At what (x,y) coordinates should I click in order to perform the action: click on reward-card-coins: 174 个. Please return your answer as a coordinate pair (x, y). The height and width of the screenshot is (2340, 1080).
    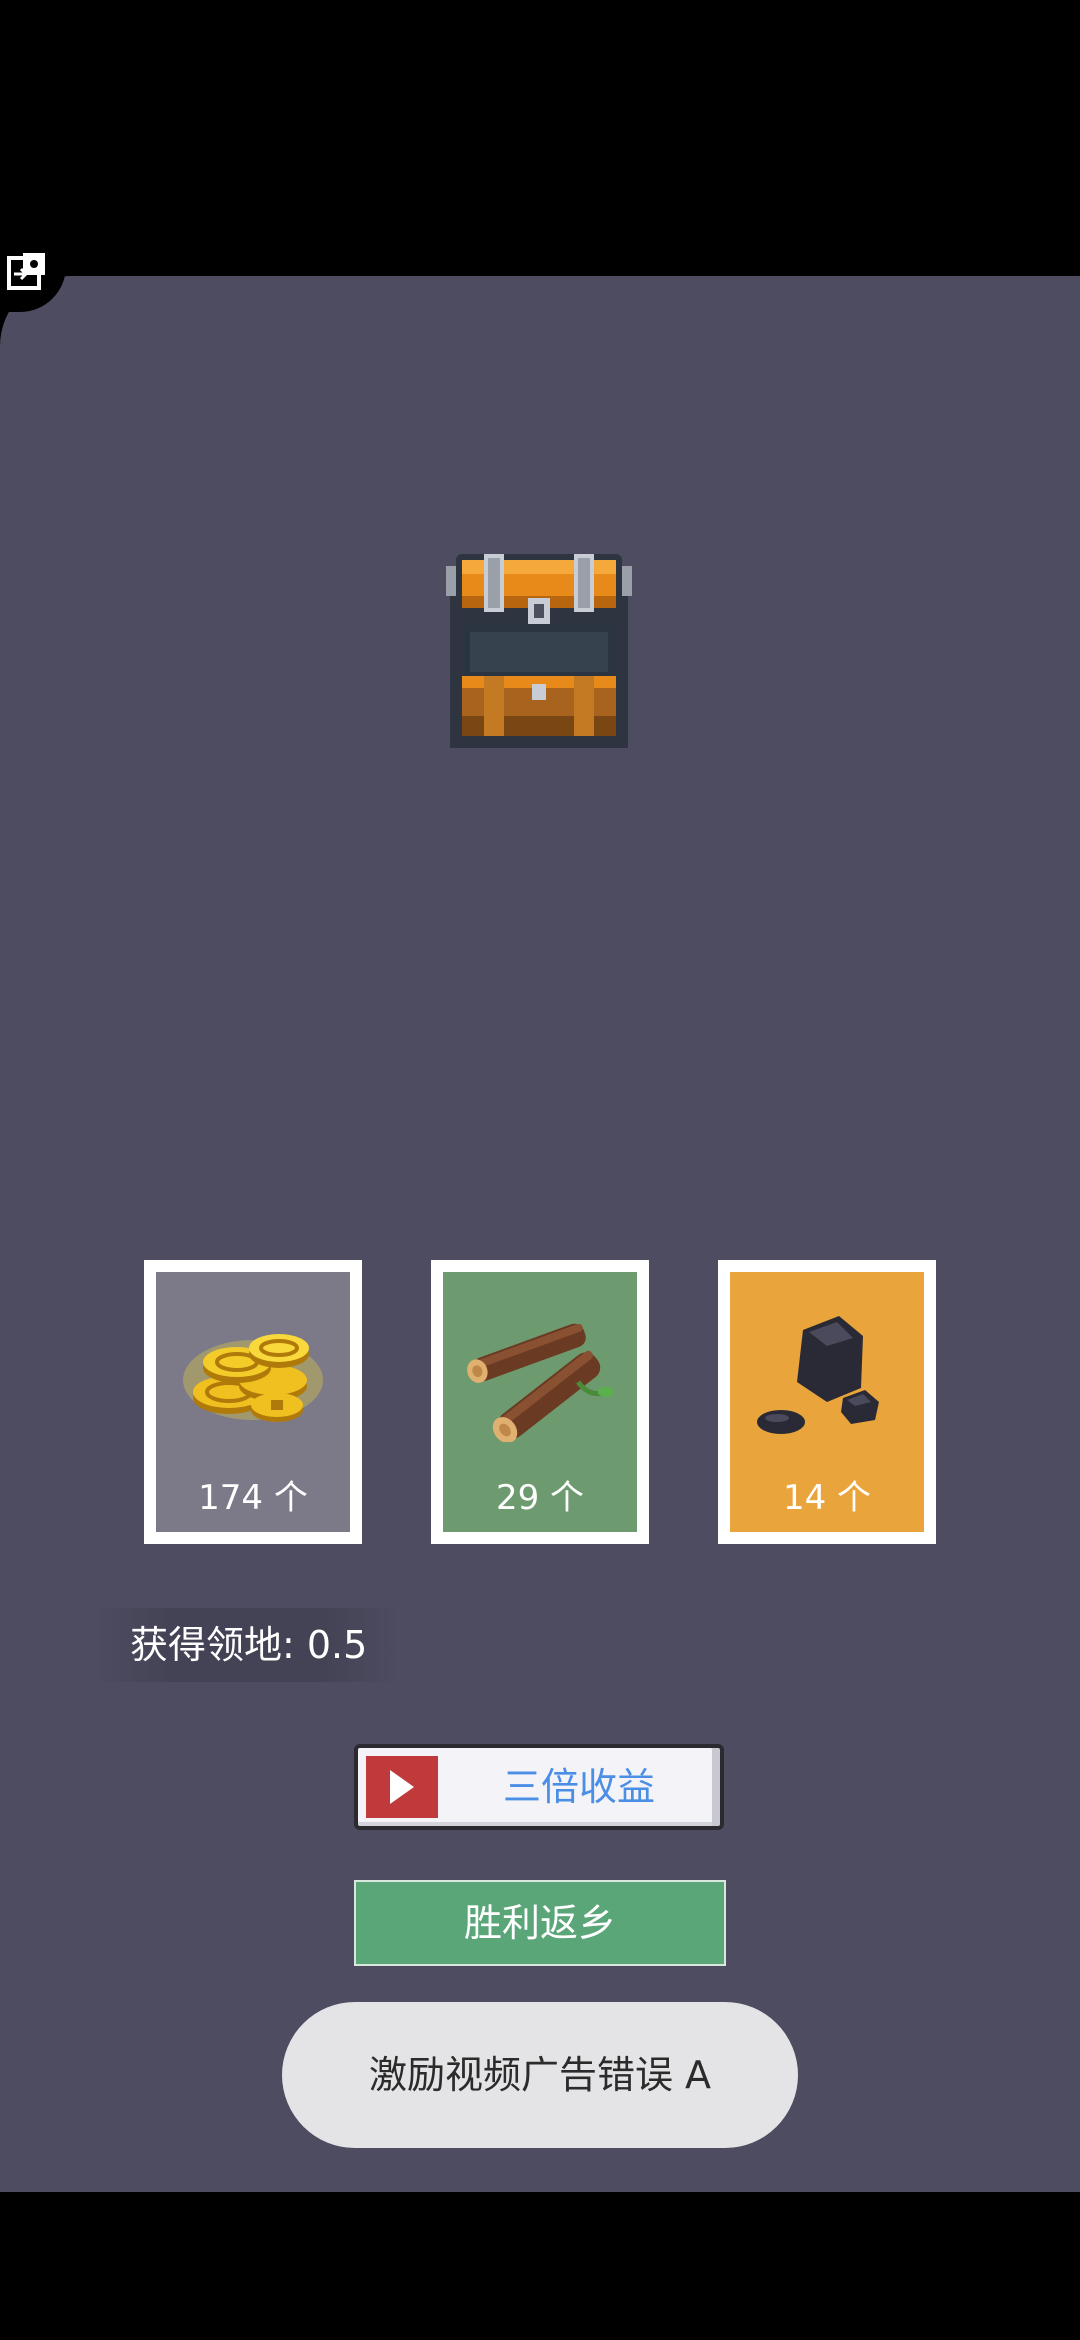
    Looking at the image, I should click on (253, 1402).